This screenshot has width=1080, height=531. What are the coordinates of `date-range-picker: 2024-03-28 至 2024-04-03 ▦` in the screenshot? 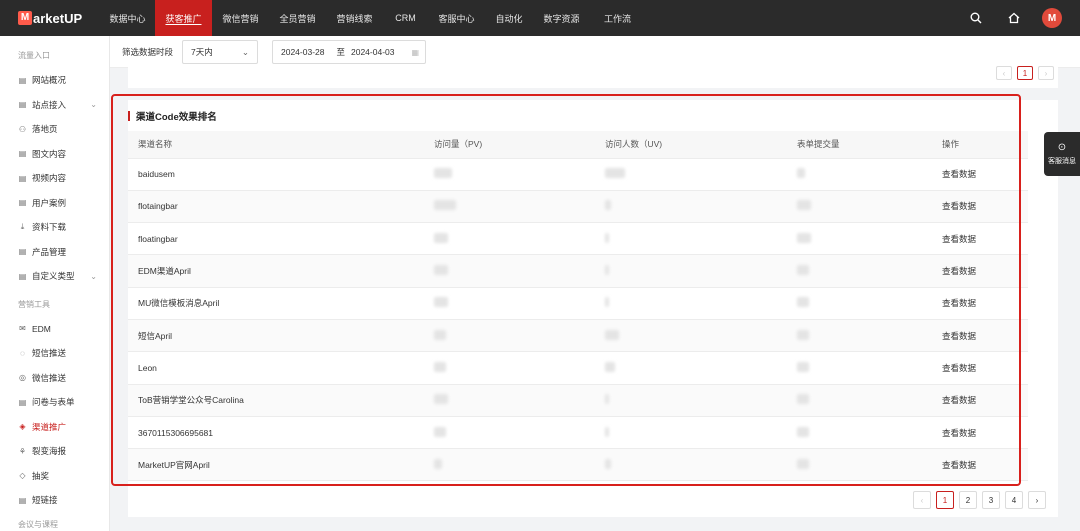 It's located at (349, 52).